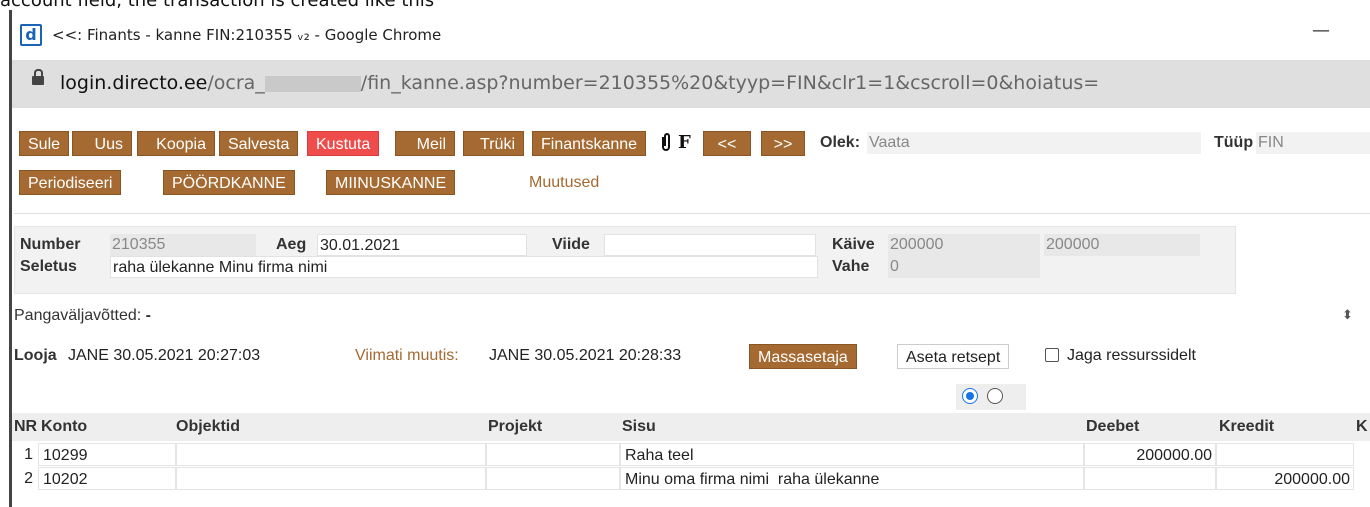 The width and height of the screenshot is (1370, 507). Describe the element at coordinates (1052, 355) in the screenshot. I see `jaga-ressurssidelt-checkbox` at that location.